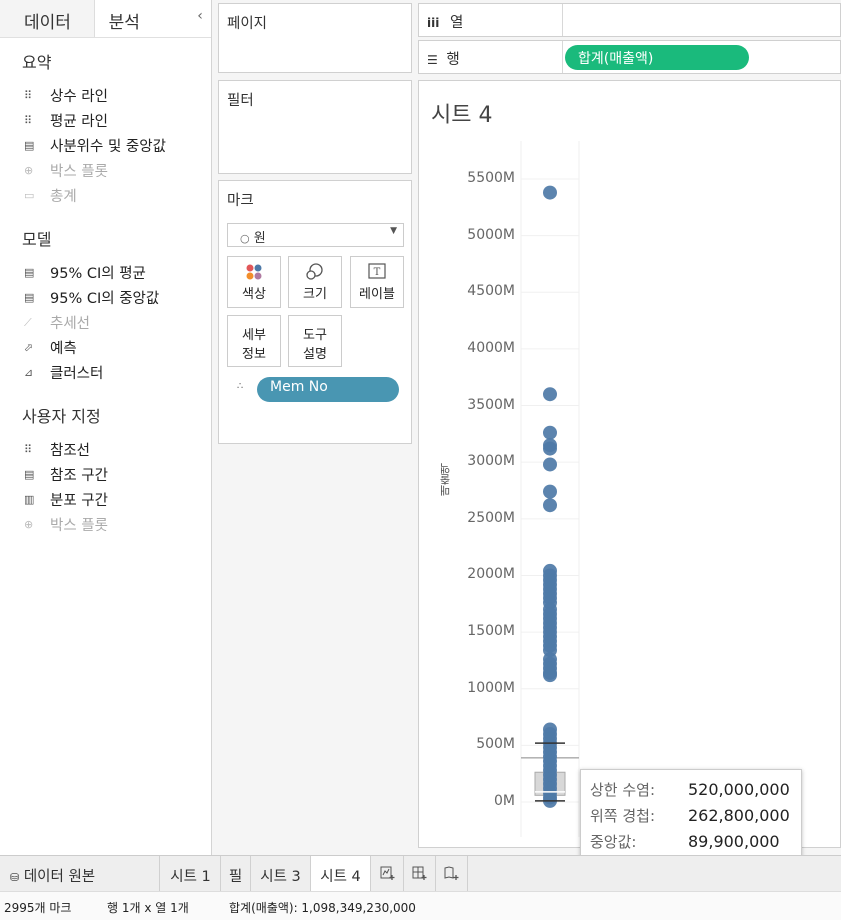 This screenshot has height=920, width=841. Describe the element at coordinates (739, 815) in the screenshot. I see `tooltip-value: 262,800,000` at that location.